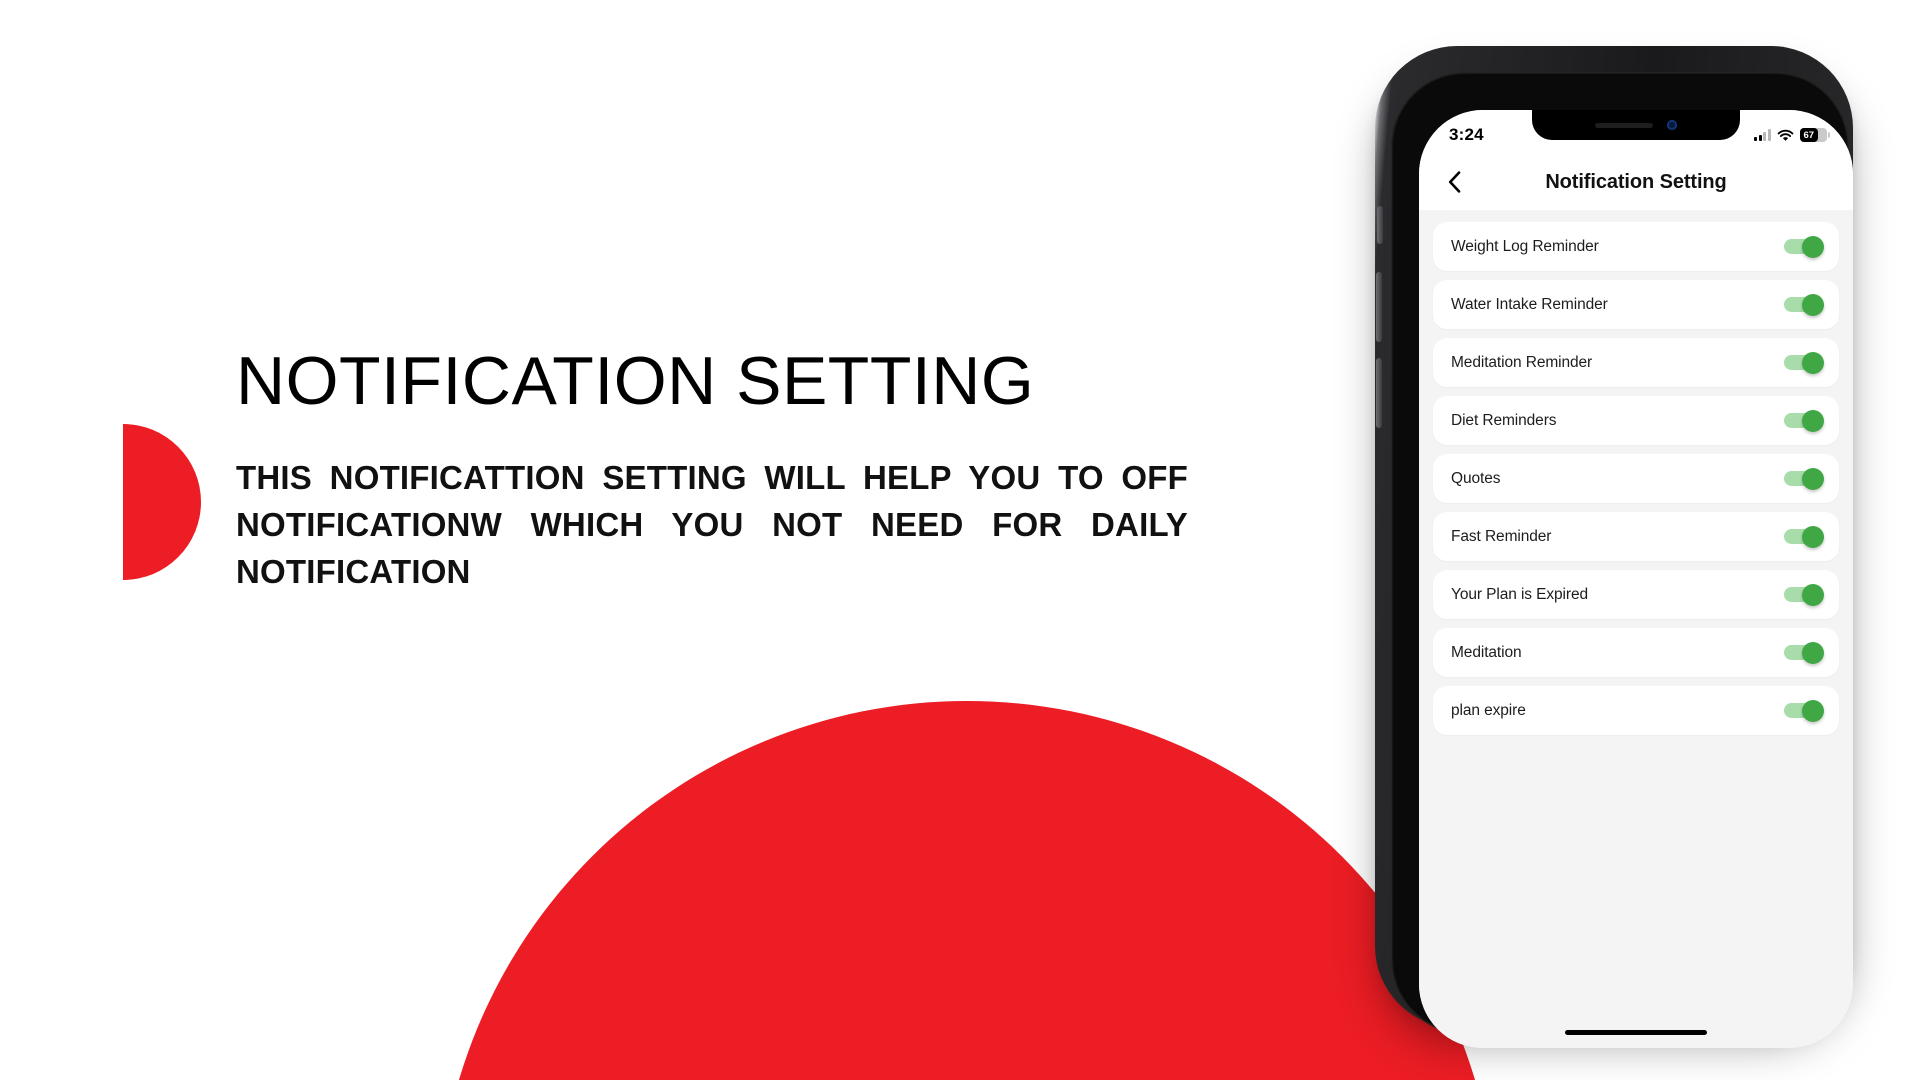 This screenshot has height=1080, width=1920. I want to click on notch, so click(1636, 125).